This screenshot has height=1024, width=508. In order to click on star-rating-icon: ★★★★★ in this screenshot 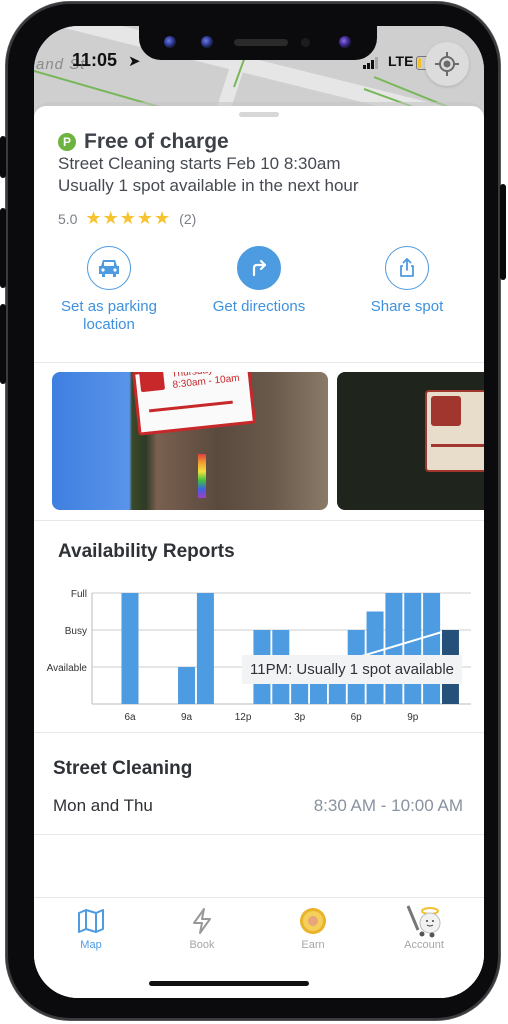, I will do `click(128, 218)`.